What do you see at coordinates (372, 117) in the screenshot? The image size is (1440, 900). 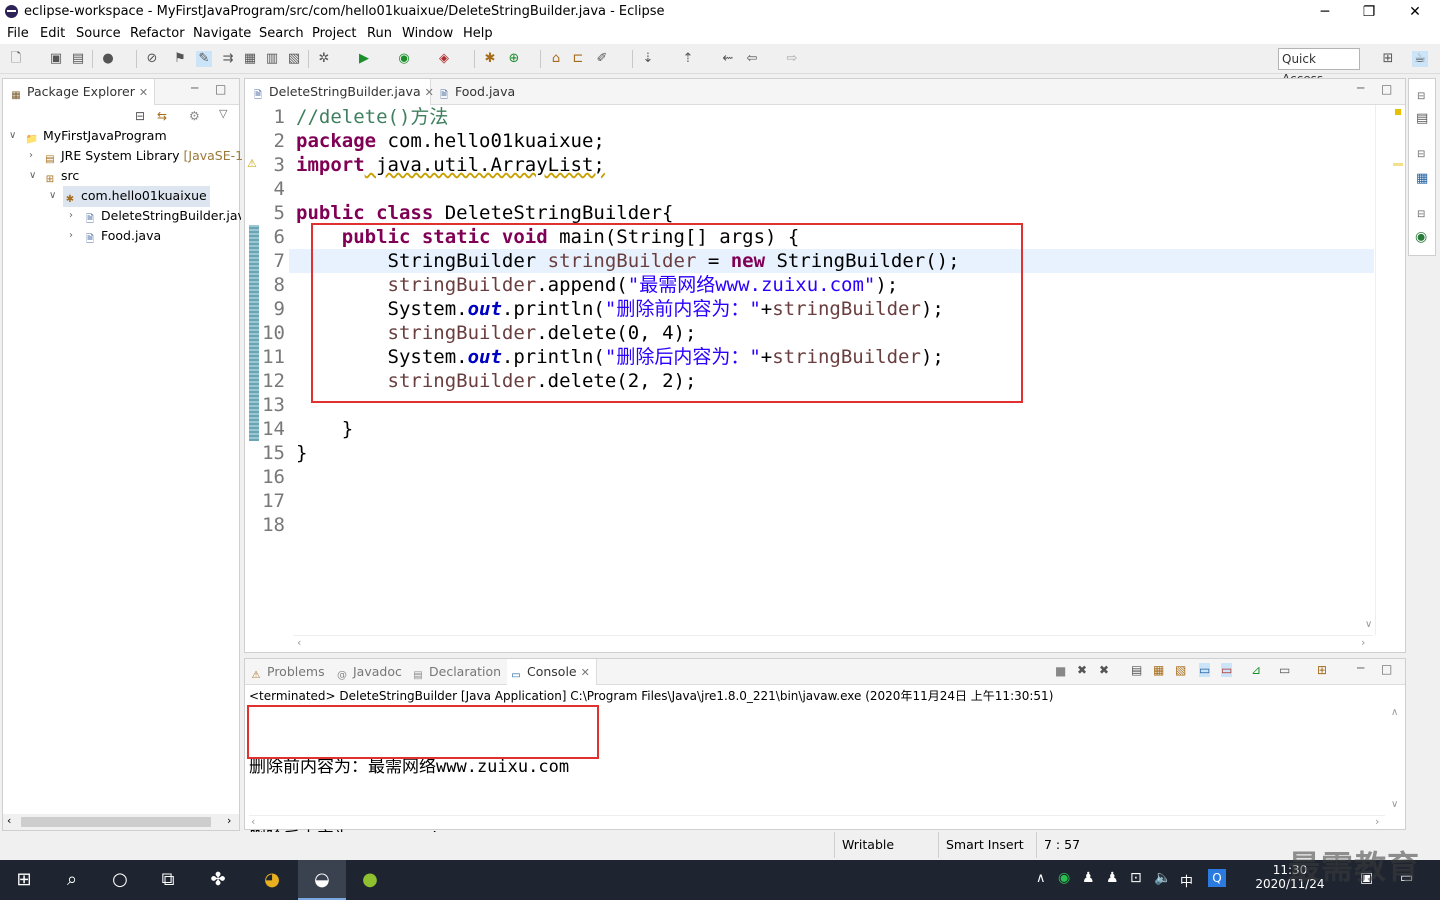 I see `code-line-1: //delete()方法` at bounding box center [372, 117].